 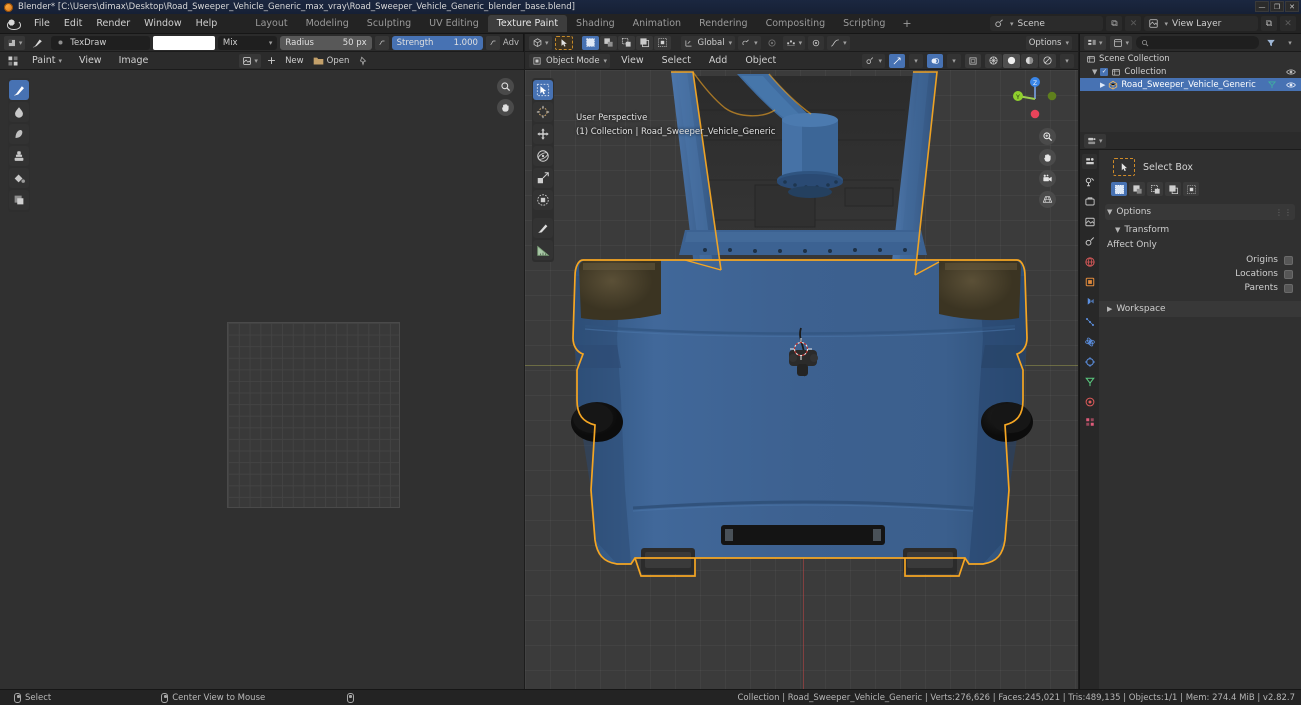 I want to click on tool-tab, so click(x=1089, y=161).